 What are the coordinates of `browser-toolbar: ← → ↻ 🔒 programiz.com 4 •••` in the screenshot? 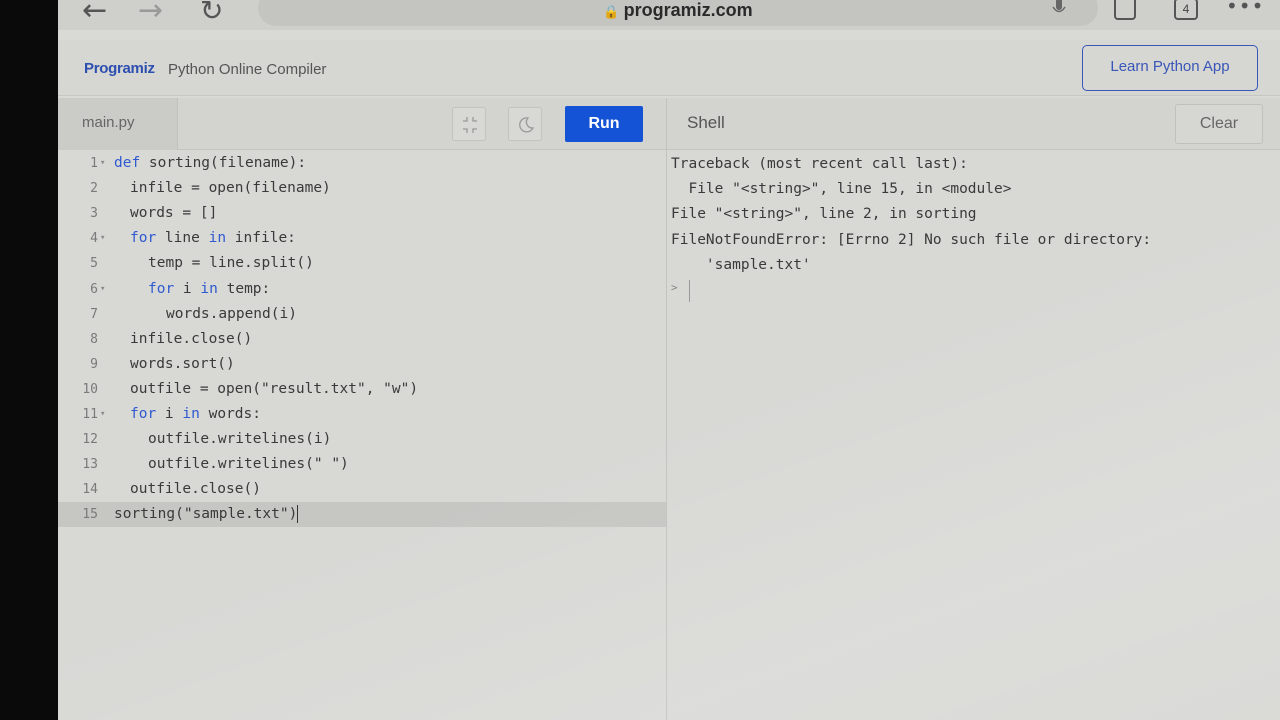 It's located at (669, 15).